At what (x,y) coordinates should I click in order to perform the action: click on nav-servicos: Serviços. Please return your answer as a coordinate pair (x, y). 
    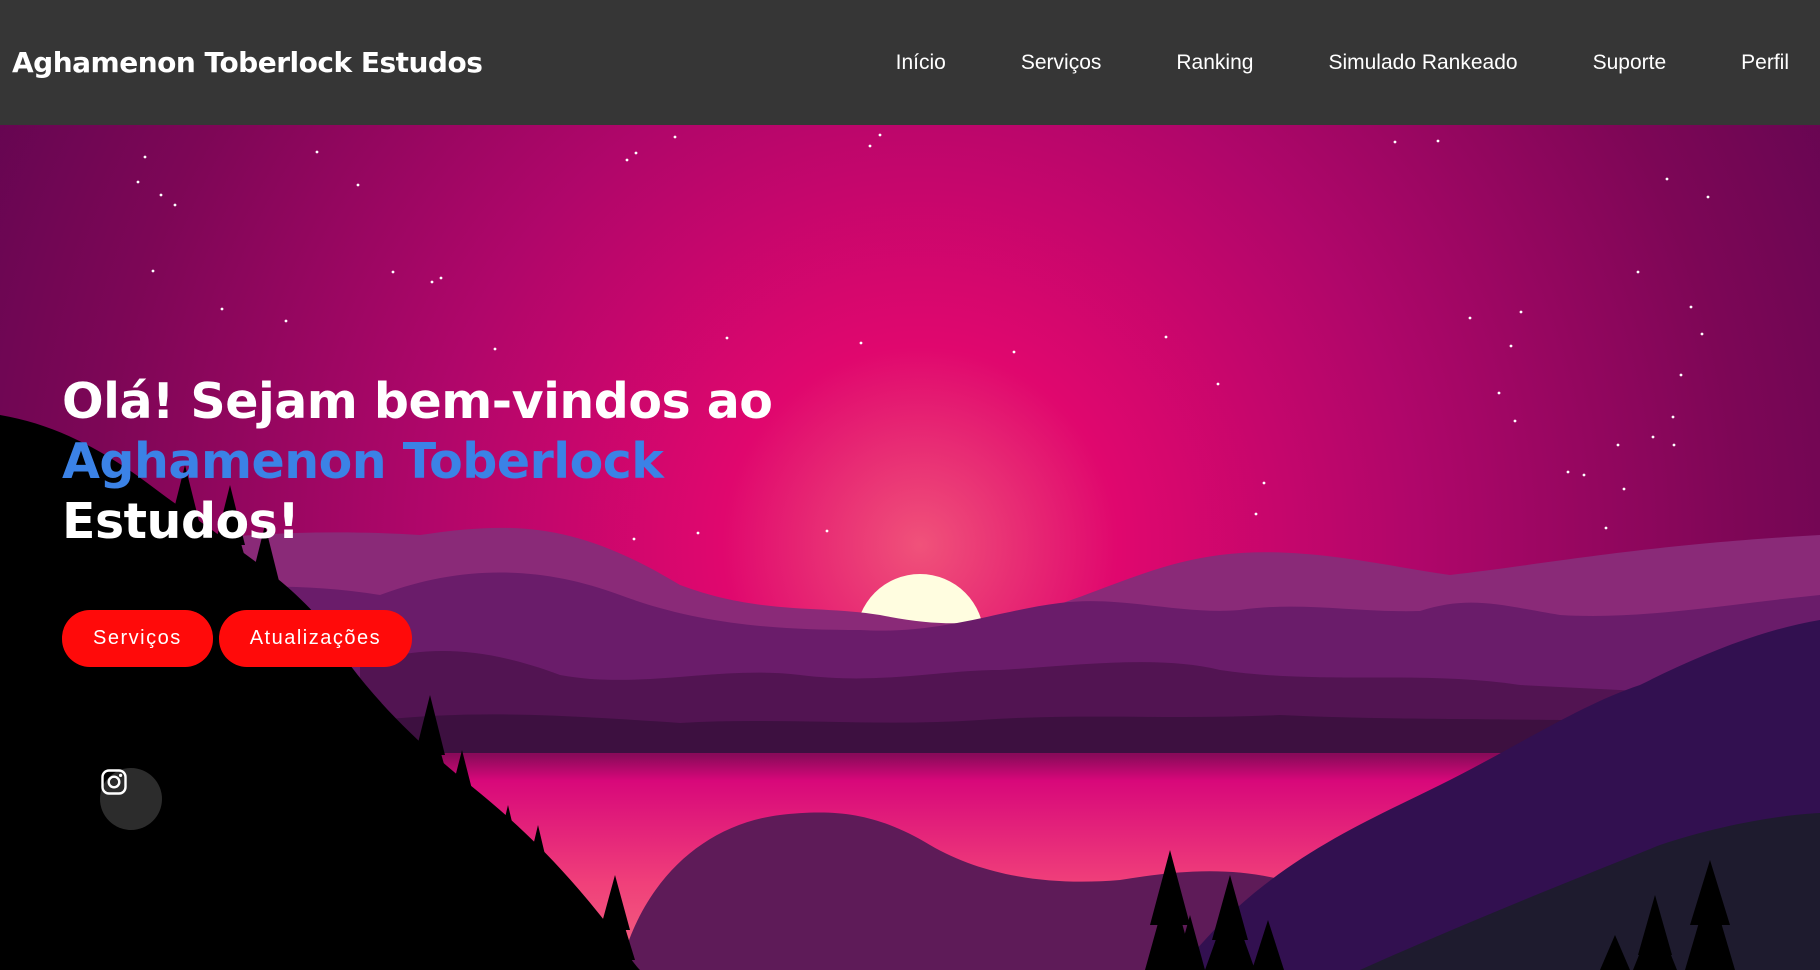
    Looking at the image, I should click on (1061, 63).